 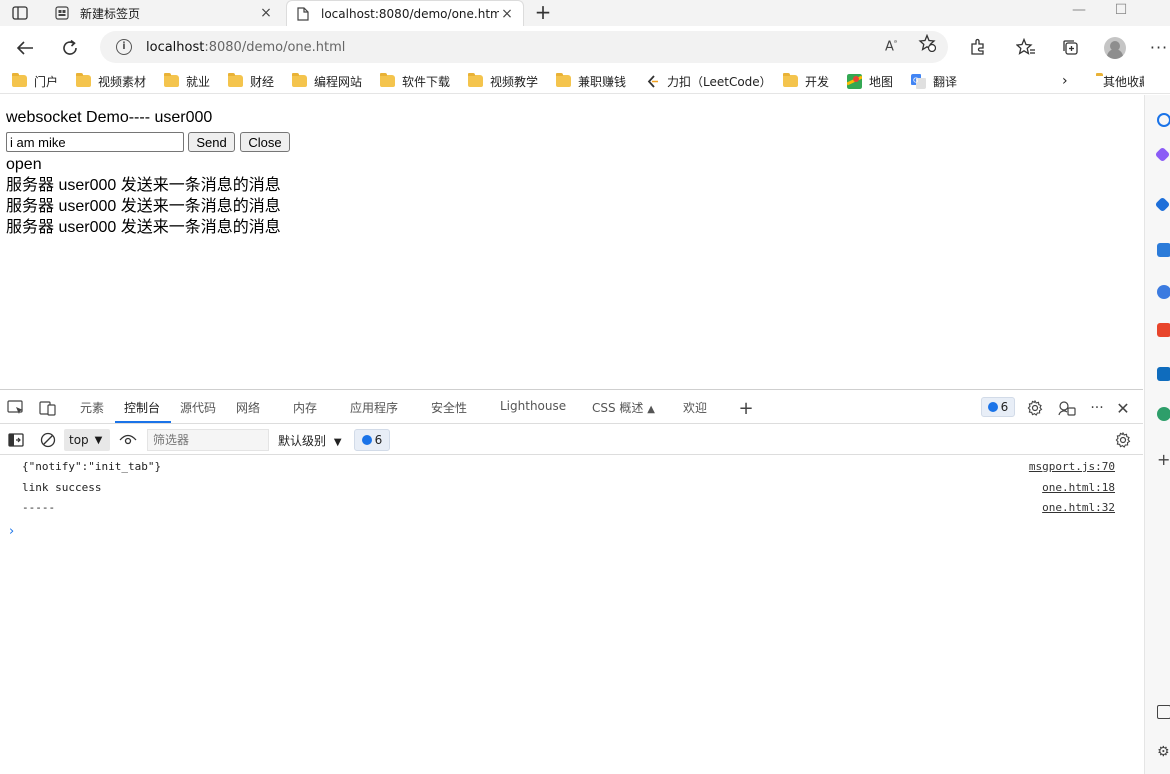 What do you see at coordinates (708, 81) in the screenshot?
I see `bookmark-item: 力扣（LeetCode）` at bounding box center [708, 81].